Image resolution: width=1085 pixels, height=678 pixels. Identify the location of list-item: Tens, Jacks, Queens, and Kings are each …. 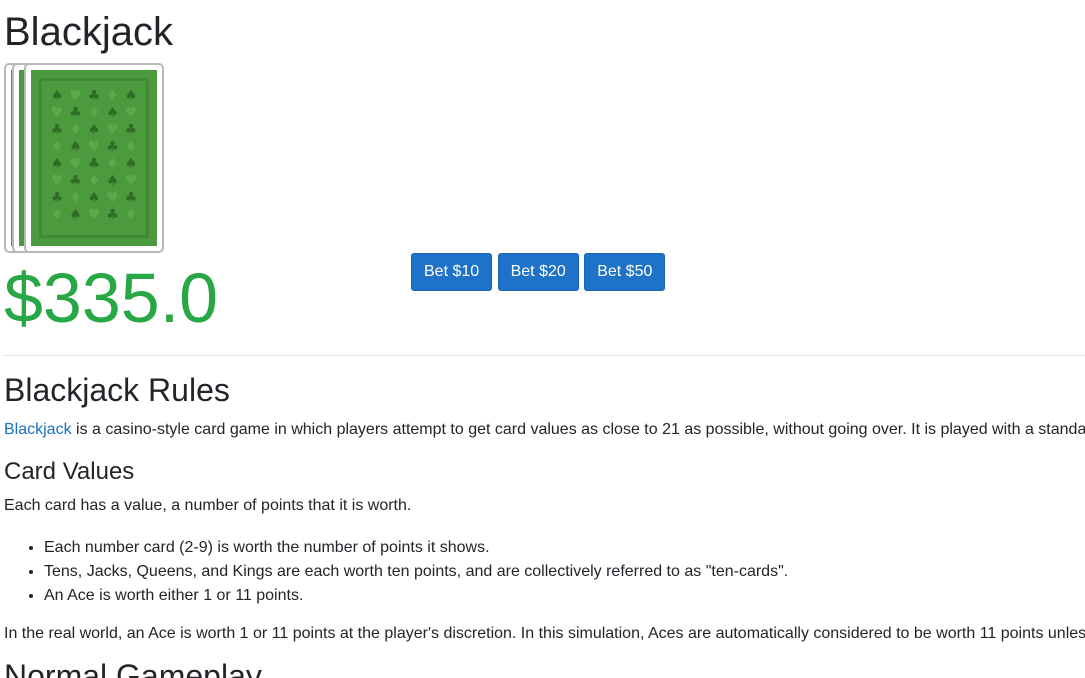
(416, 572).